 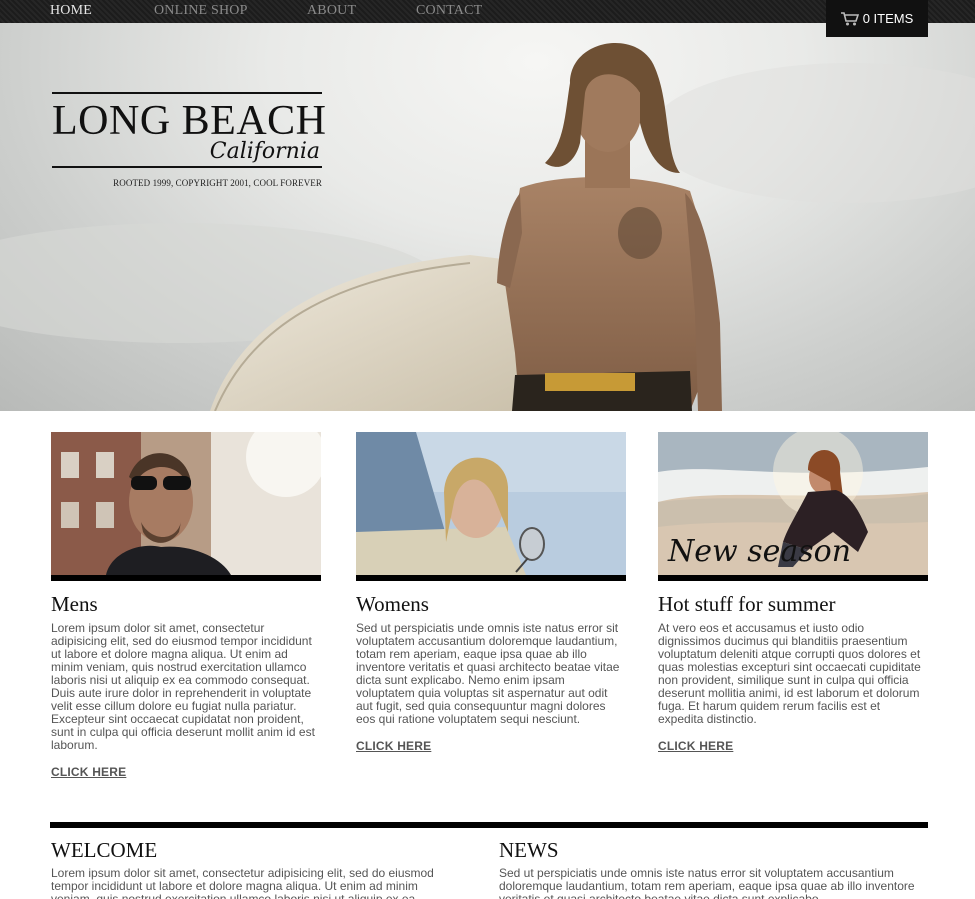 What do you see at coordinates (104, 850) in the screenshot?
I see `welcome-title: WELCOME` at bounding box center [104, 850].